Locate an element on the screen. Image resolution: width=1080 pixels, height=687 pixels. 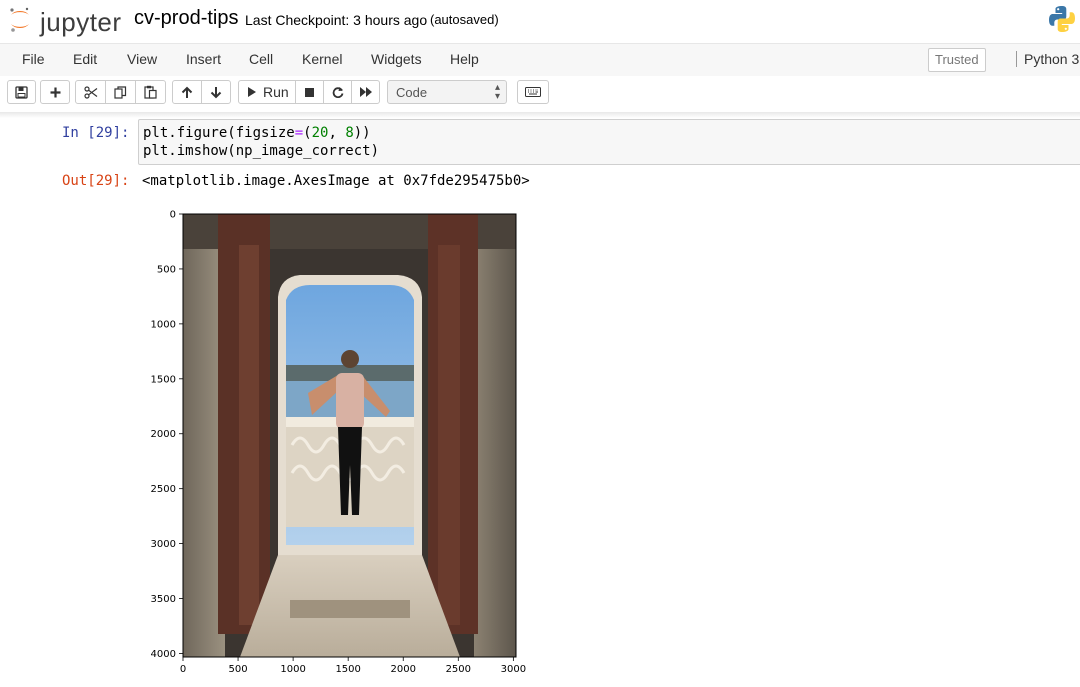
x-tick-label: 2000 is located at coordinates (403, 669).